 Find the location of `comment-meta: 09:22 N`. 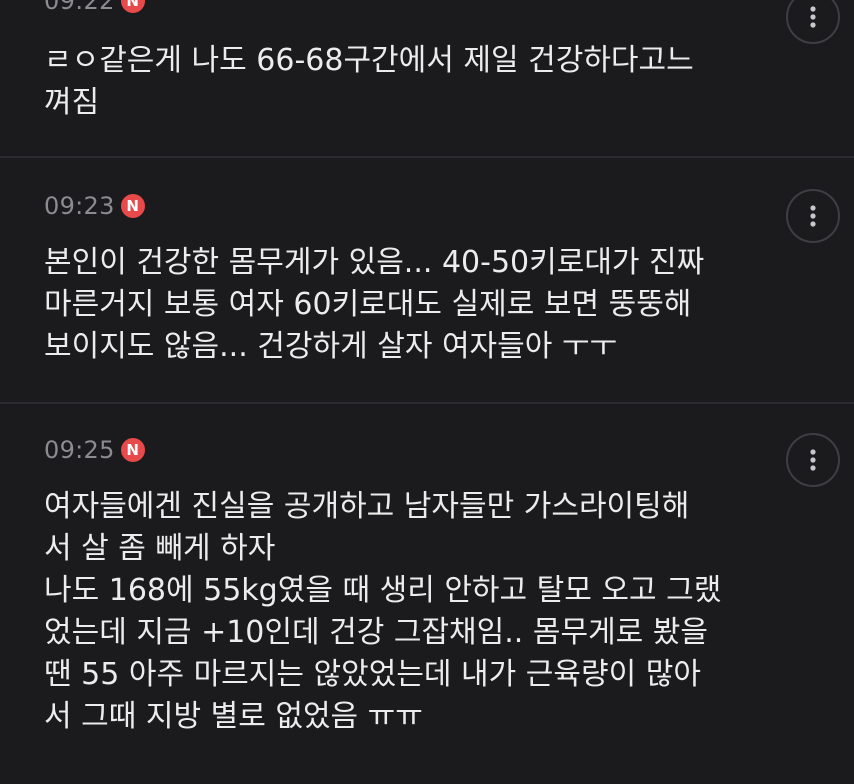

comment-meta: 09:22 N is located at coordinates (94, 8).